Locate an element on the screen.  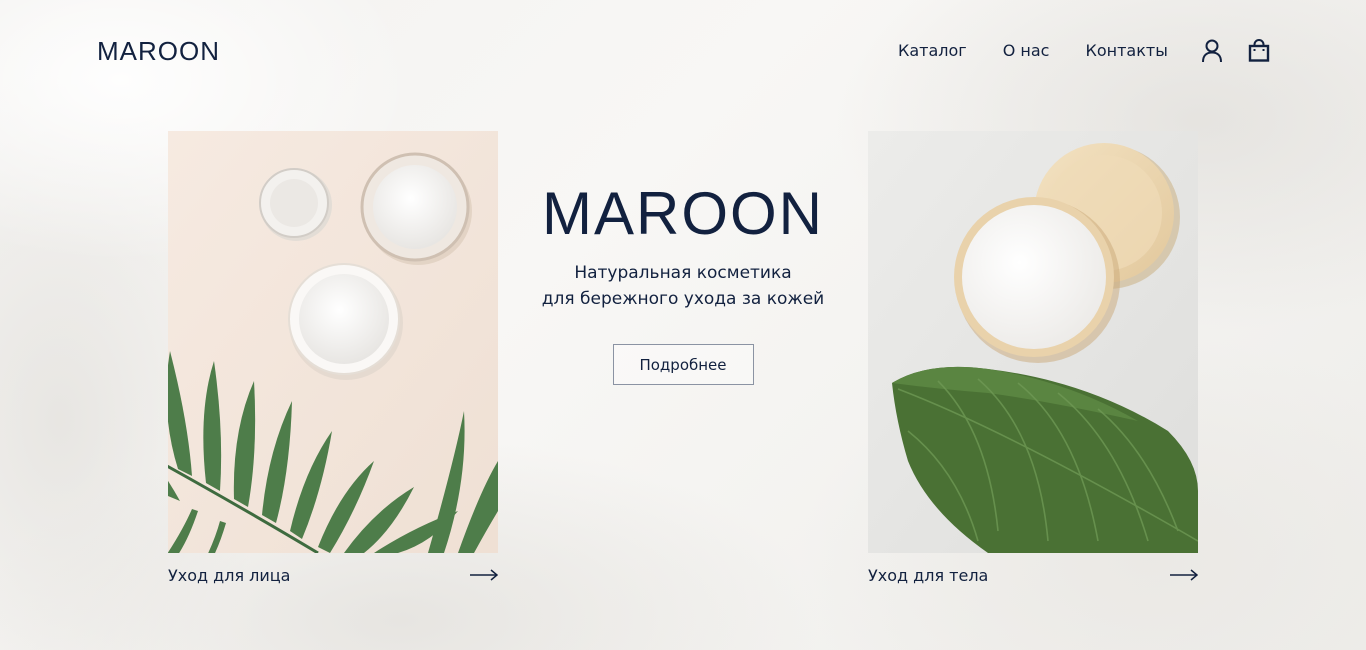
nav-item-contacts: Контакты is located at coordinates (1126, 51).